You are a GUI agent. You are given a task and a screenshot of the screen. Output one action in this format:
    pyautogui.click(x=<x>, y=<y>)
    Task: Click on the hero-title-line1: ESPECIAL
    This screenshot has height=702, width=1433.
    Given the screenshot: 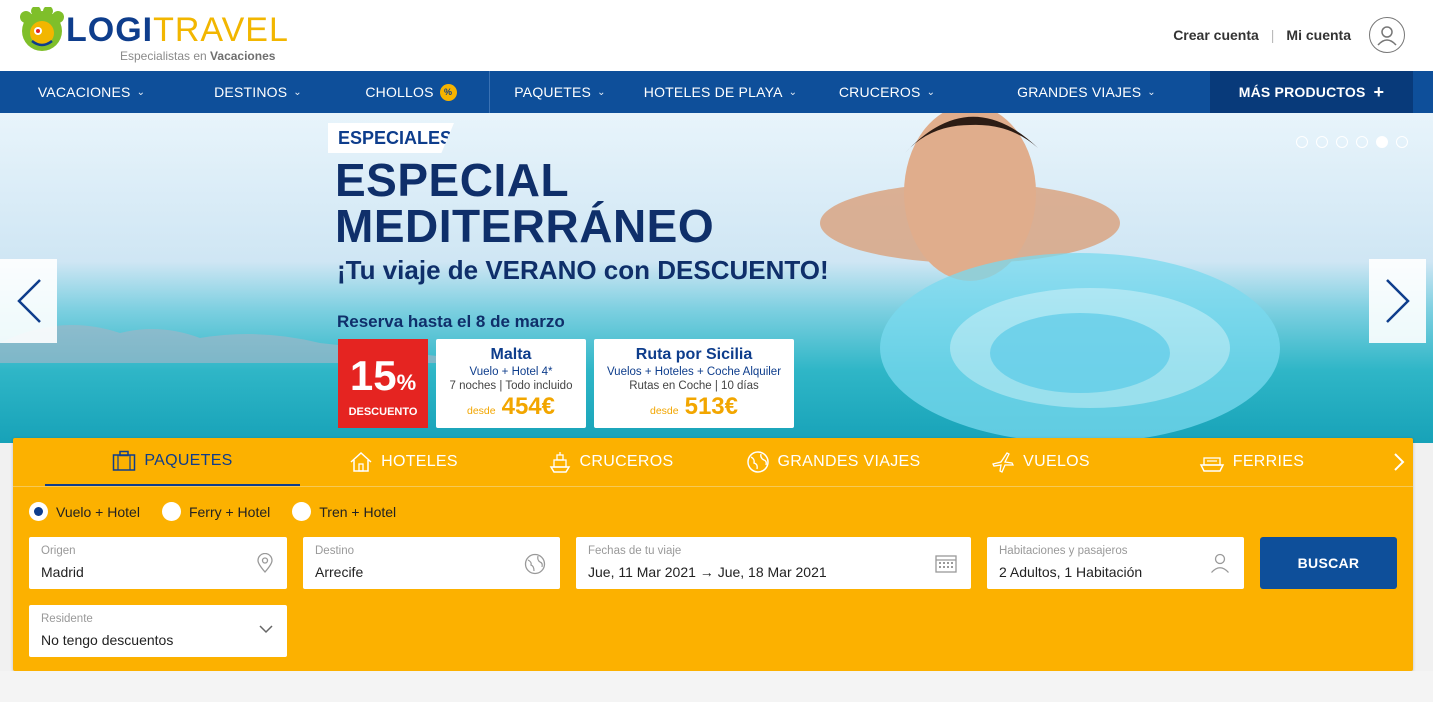 What is the action you would take?
    pyautogui.click(x=452, y=180)
    